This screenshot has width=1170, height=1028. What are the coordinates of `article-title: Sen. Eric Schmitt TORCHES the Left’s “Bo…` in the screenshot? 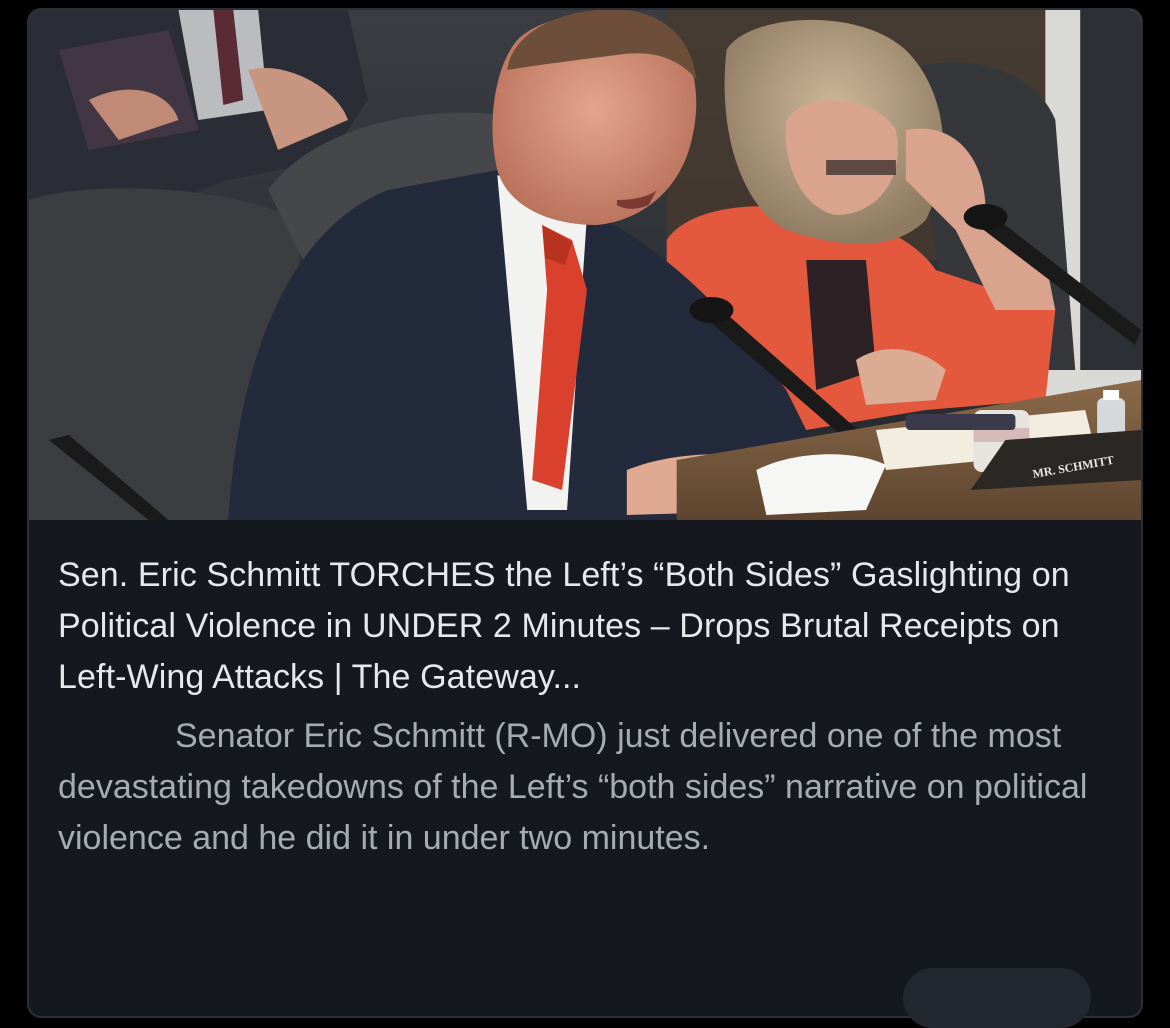 It's located at (585, 626).